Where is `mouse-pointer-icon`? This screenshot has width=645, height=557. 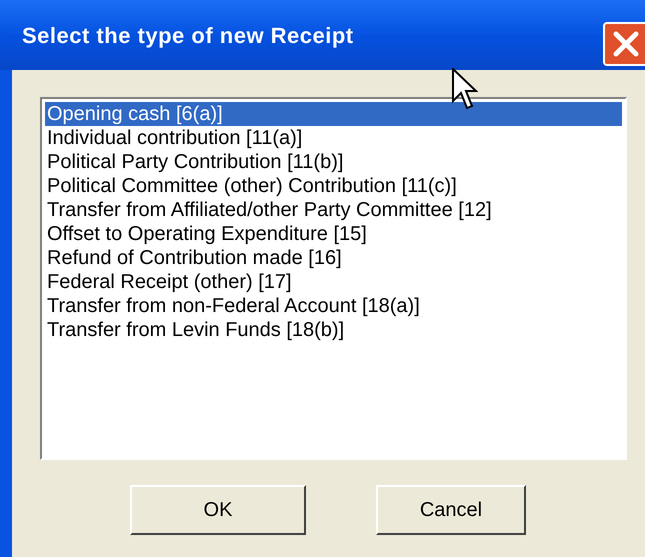
mouse-pointer-icon is located at coordinates (465, 89).